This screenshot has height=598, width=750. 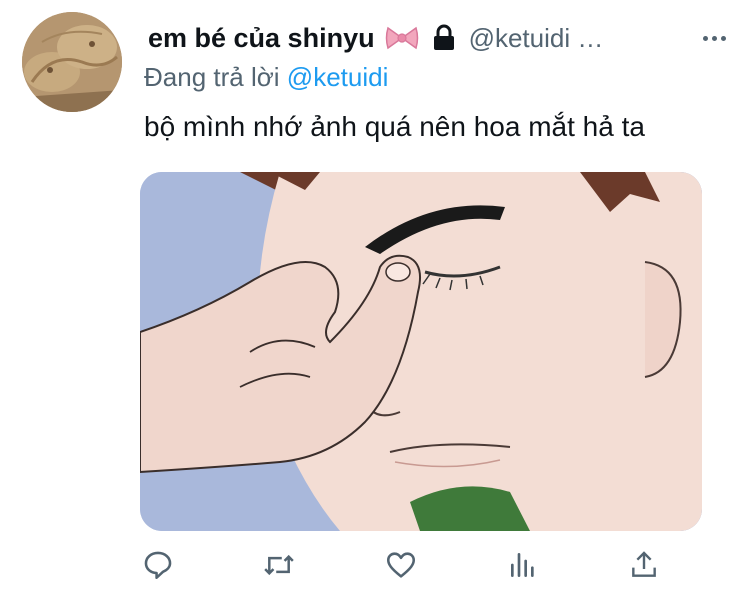 What do you see at coordinates (394, 126) in the screenshot?
I see `tweet-text: bộ mình nhớ ảnh quá nên hoa mắt hả ta` at bounding box center [394, 126].